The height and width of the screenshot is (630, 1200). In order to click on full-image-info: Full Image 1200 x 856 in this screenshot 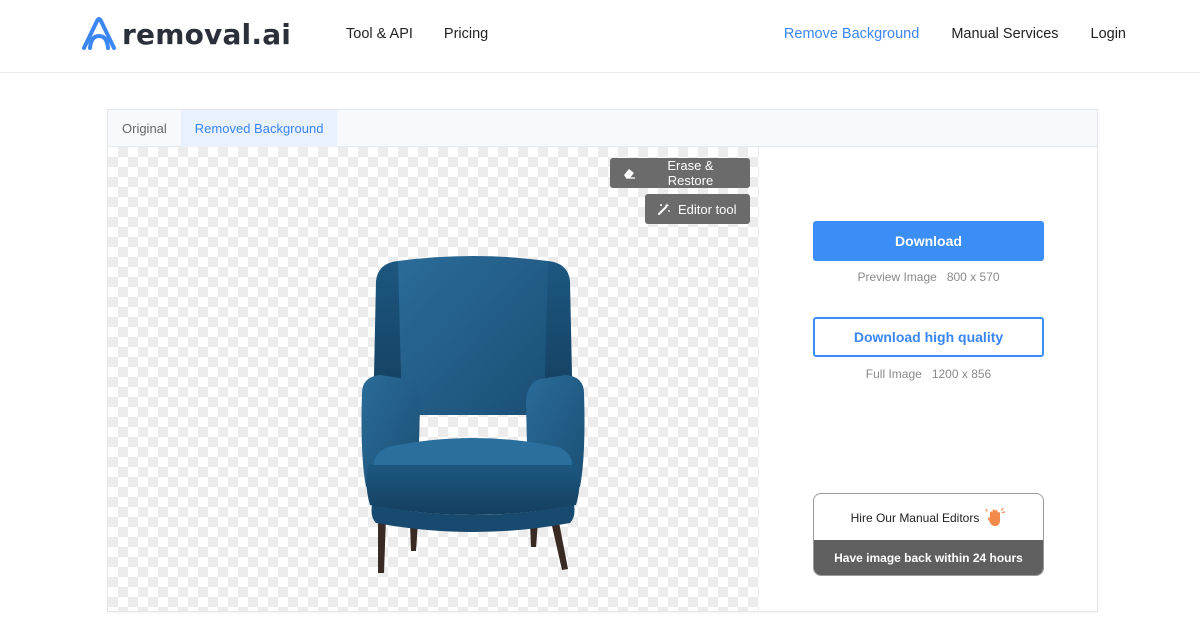, I will do `click(928, 374)`.